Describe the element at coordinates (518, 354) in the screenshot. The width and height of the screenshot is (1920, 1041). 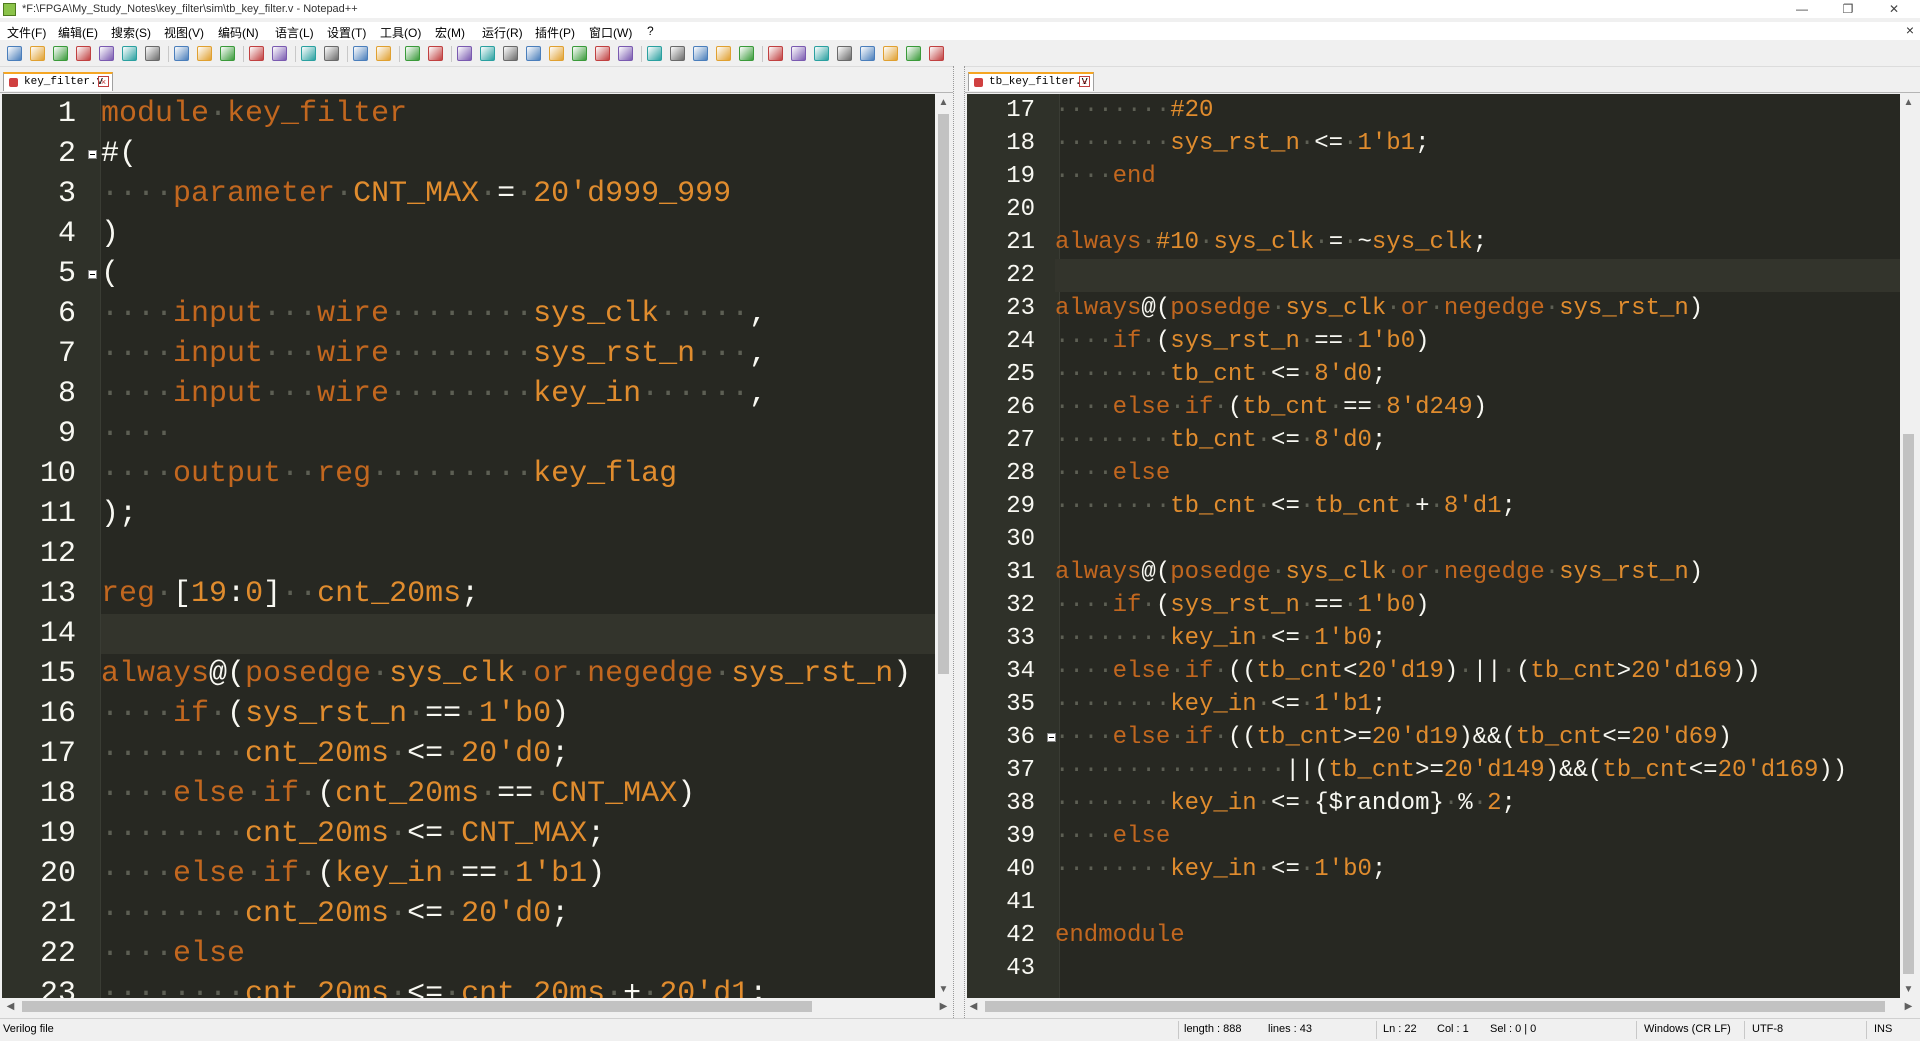
I see `code-line: ····input···wire········sys_rst_n···,` at that location.